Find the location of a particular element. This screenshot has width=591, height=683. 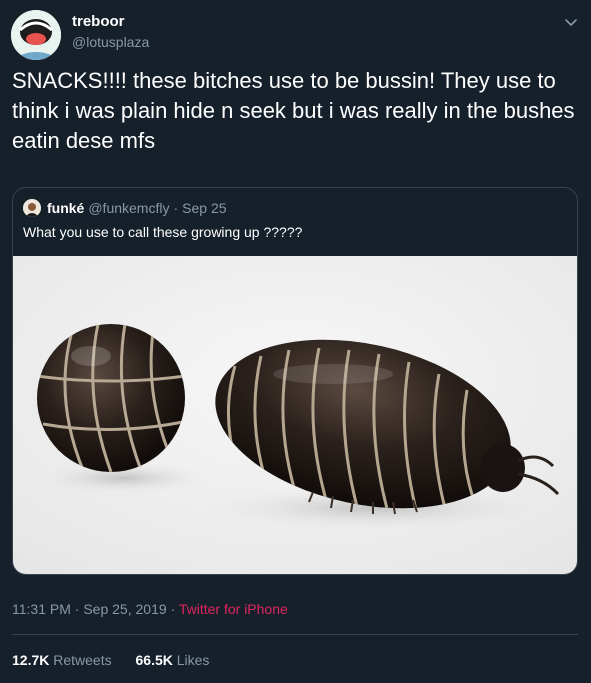

quoted-date: Sep 25 is located at coordinates (204, 208).